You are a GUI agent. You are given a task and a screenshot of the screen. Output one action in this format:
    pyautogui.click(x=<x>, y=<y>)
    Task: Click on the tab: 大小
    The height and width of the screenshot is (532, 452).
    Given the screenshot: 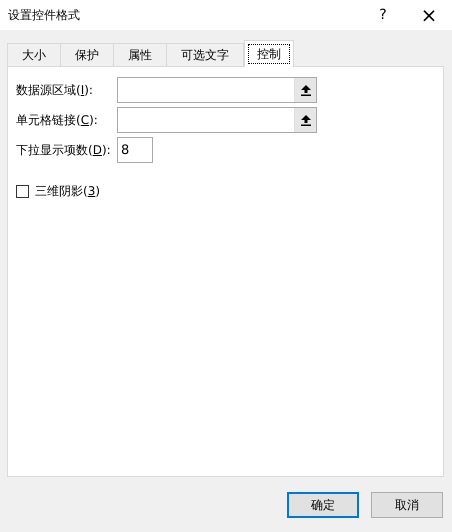 What is the action you would take?
    pyautogui.click(x=34, y=54)
    